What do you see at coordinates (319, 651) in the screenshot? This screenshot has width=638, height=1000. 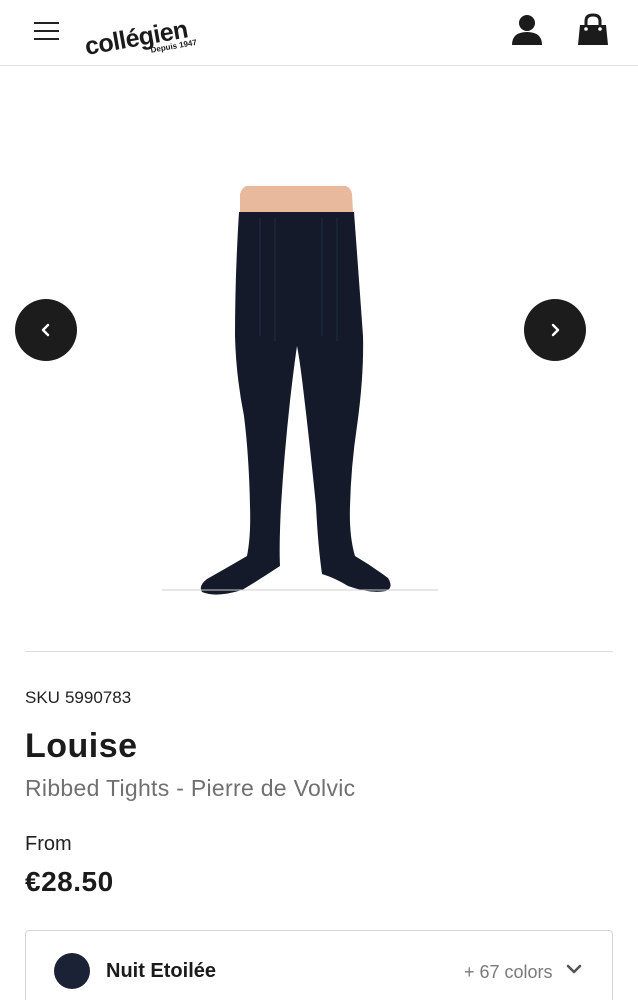 I see `section-divider` at bounding box center [319, 651].